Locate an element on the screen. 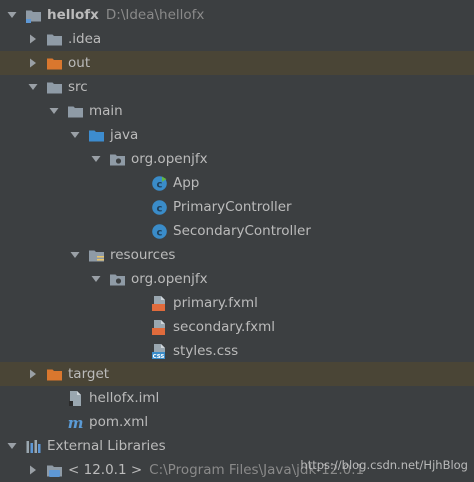  tree-item-label: secondary.fxml is located at coordinates (224, 327).